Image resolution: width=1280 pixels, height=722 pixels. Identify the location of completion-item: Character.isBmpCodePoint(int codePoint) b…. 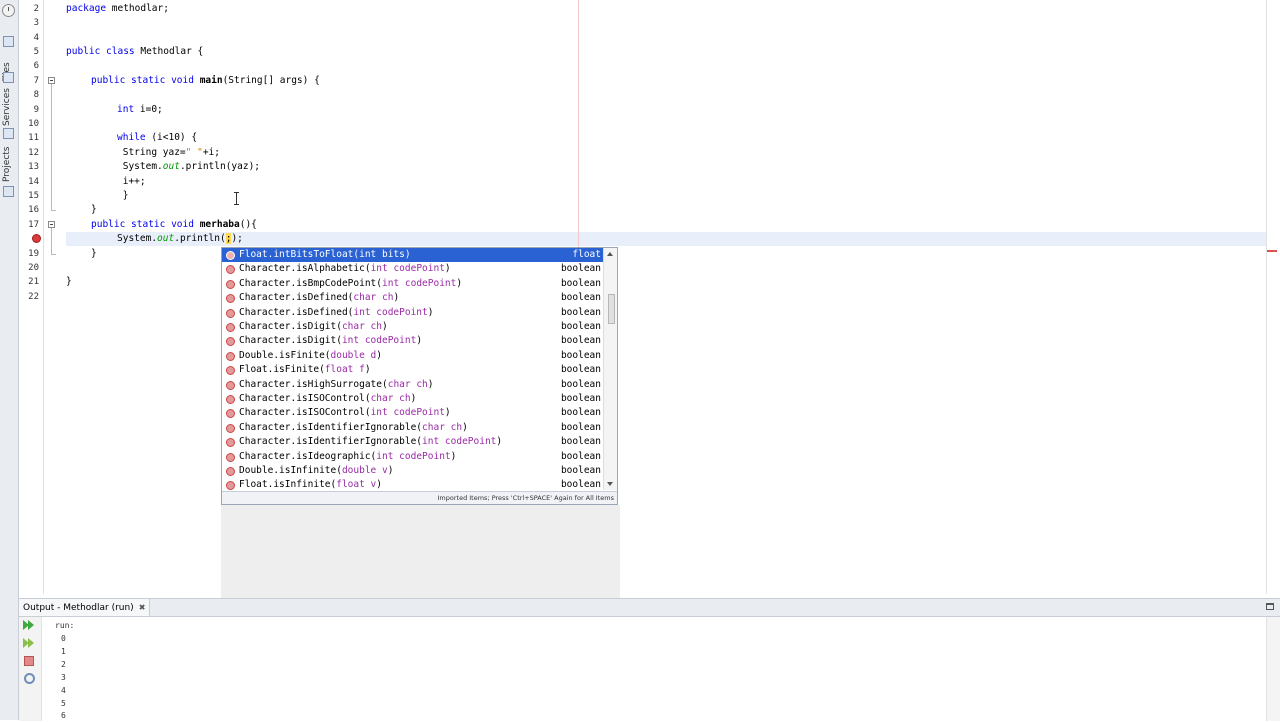
(413, 284).